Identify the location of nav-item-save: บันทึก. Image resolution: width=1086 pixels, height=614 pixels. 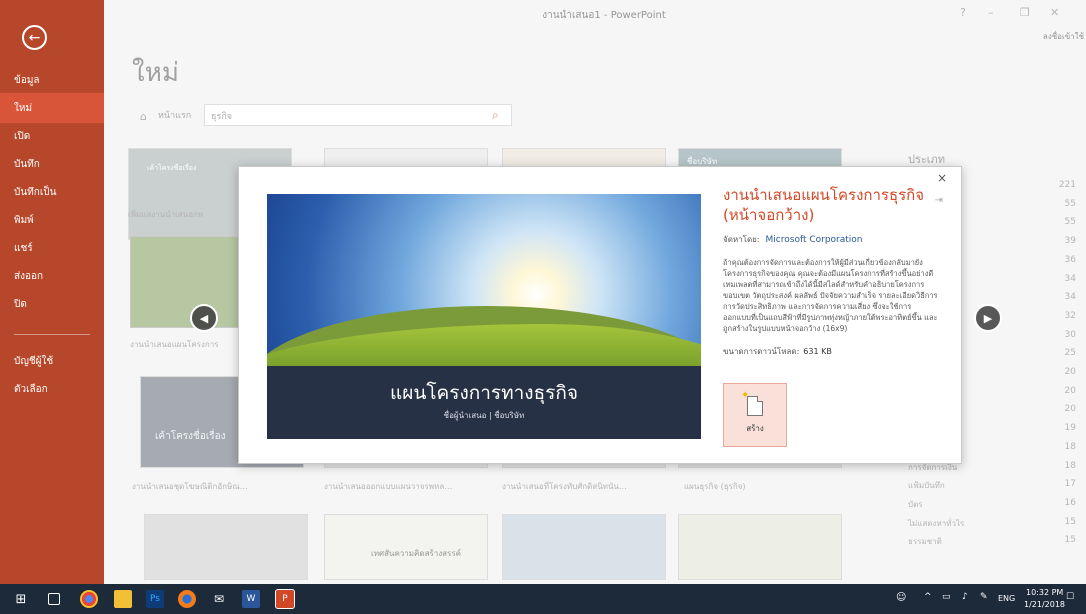
(52, 164).